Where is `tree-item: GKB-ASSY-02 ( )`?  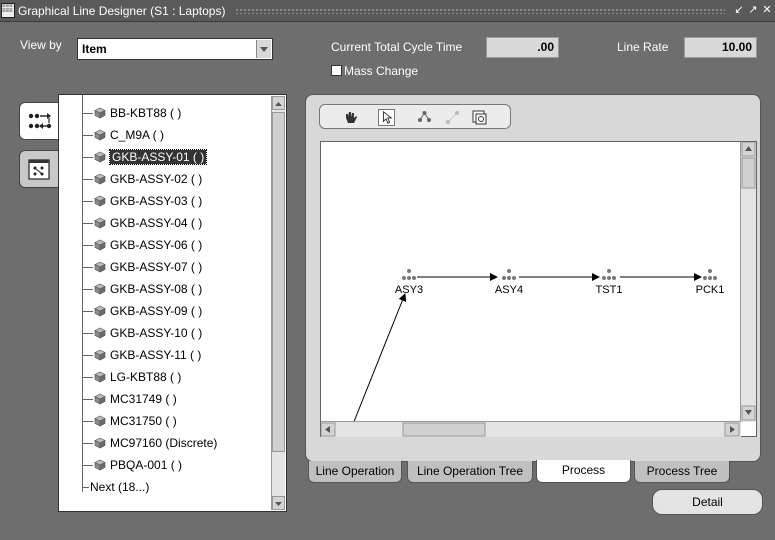 tree-item: GKB-ASSY-02 ( ) is located at coordinates (142, 179).